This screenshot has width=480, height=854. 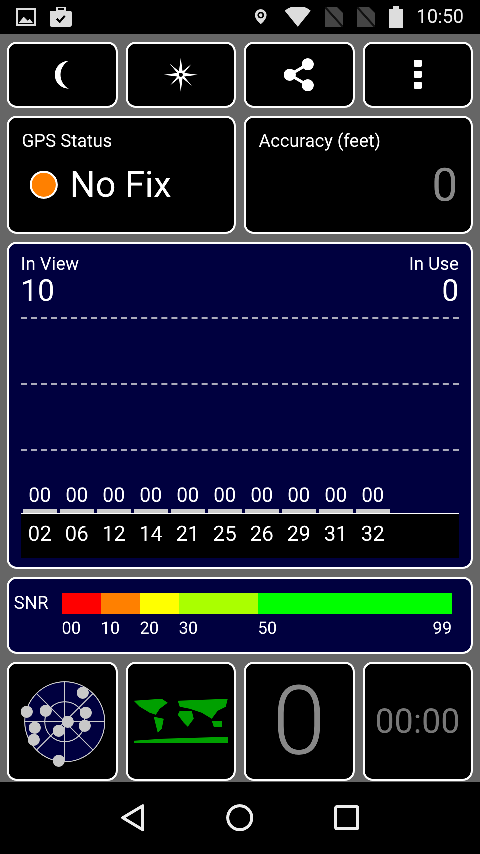 I want to click on more-icon, so click(x=418, y=75).